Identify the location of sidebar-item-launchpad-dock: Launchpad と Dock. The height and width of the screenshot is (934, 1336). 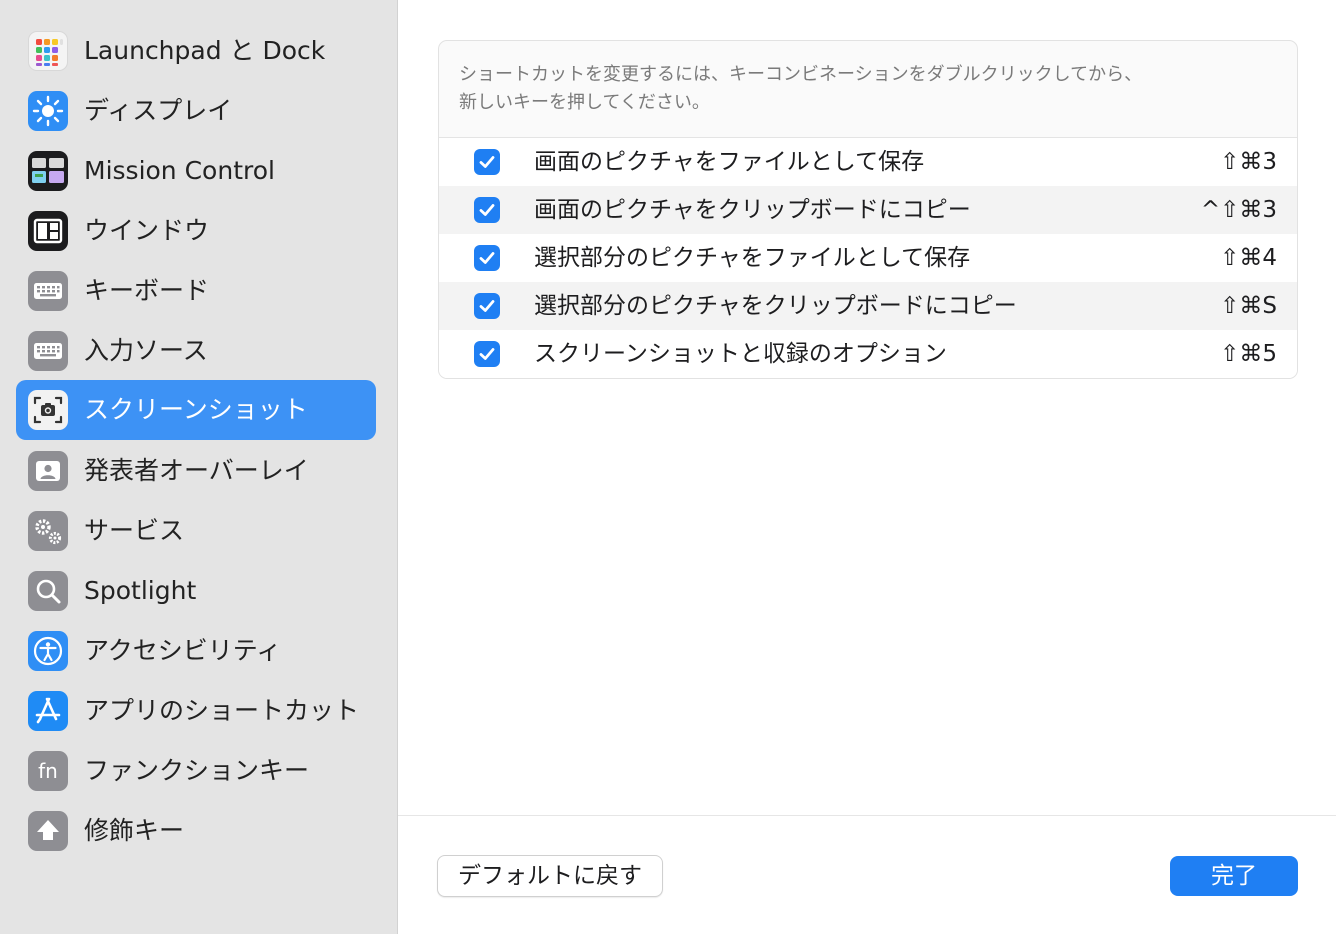
(196, 51).